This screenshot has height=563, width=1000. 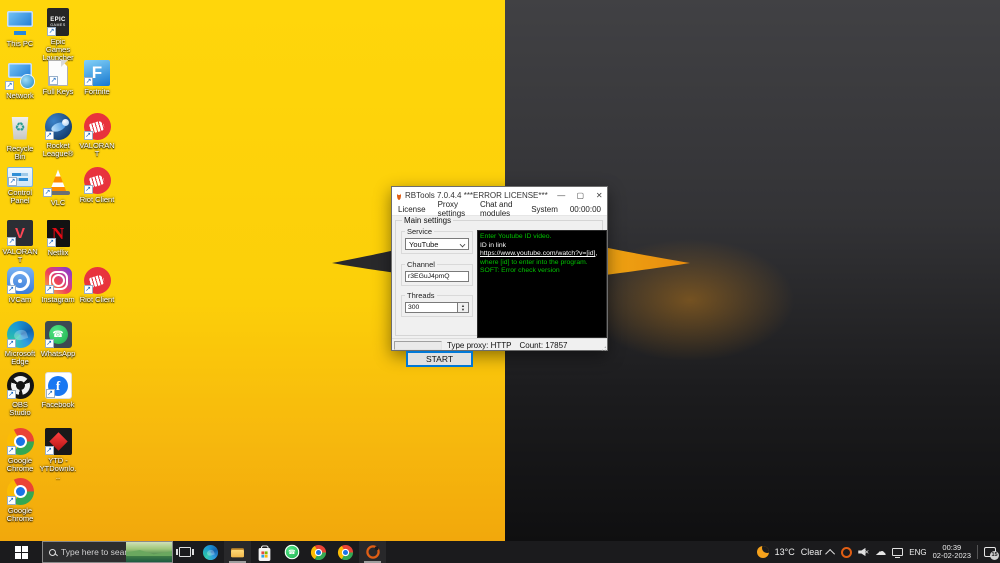 I want to click on desktop-icon-label: Network, so click(x=20, y=95).